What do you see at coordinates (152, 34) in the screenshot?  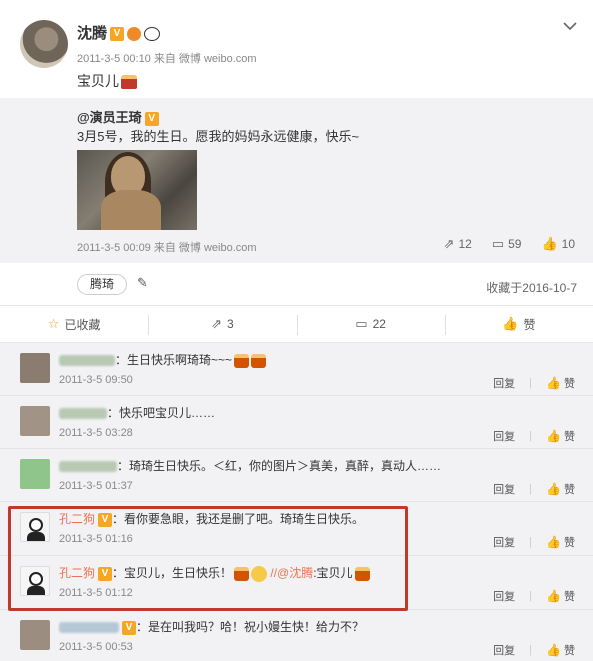 I see `panda-icon` at bounding box center [152, 34].